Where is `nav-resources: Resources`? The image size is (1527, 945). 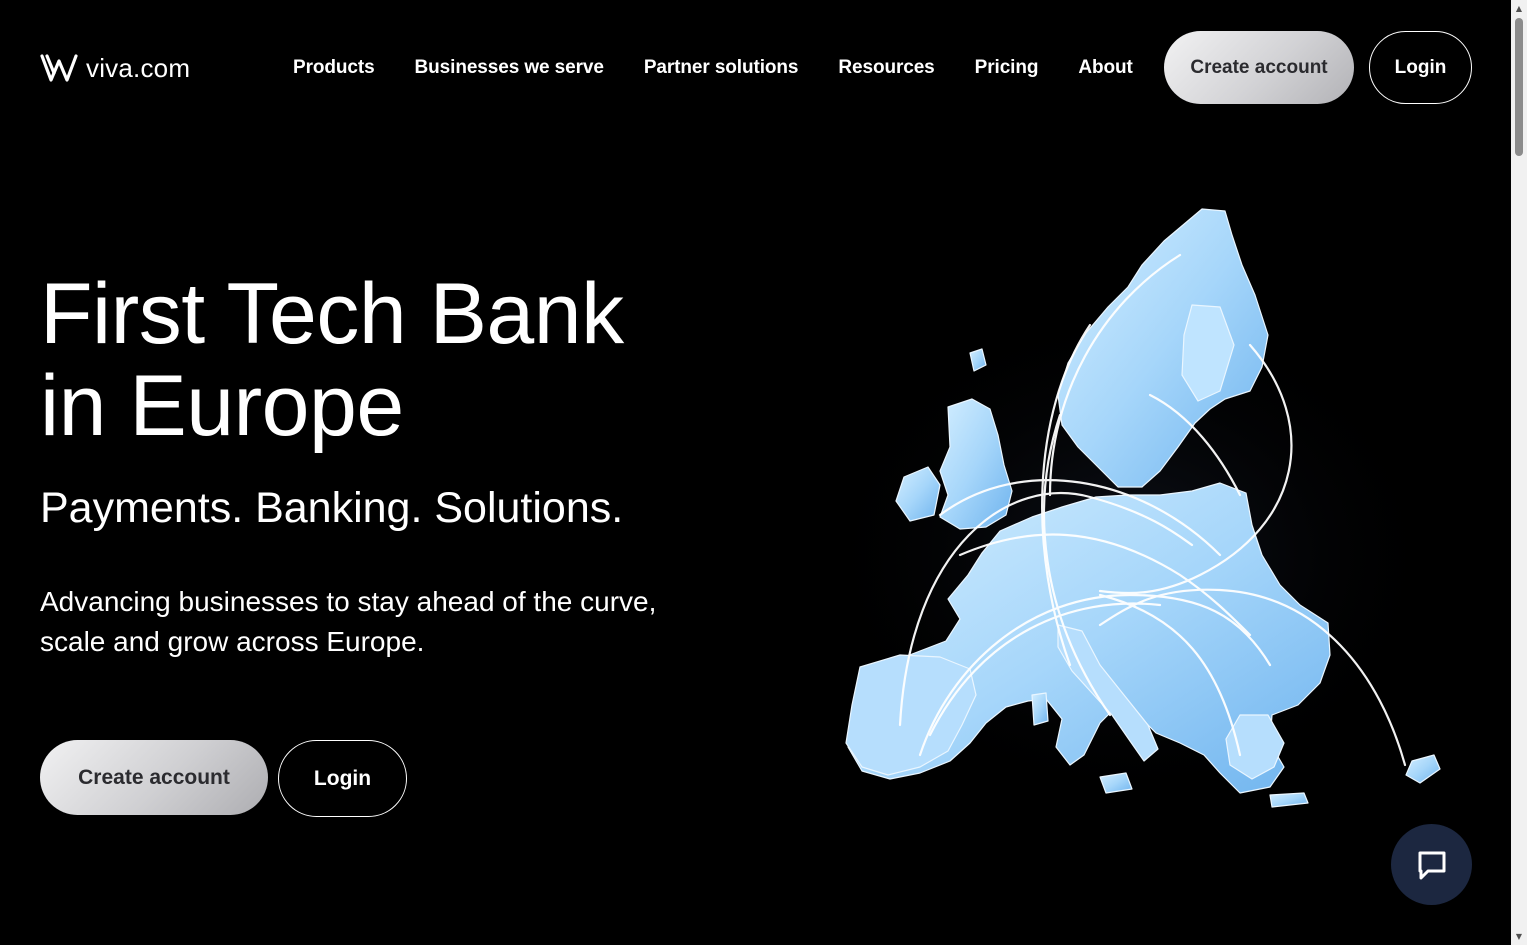 nav-resources: Resources is located at coordinates (886, 68).